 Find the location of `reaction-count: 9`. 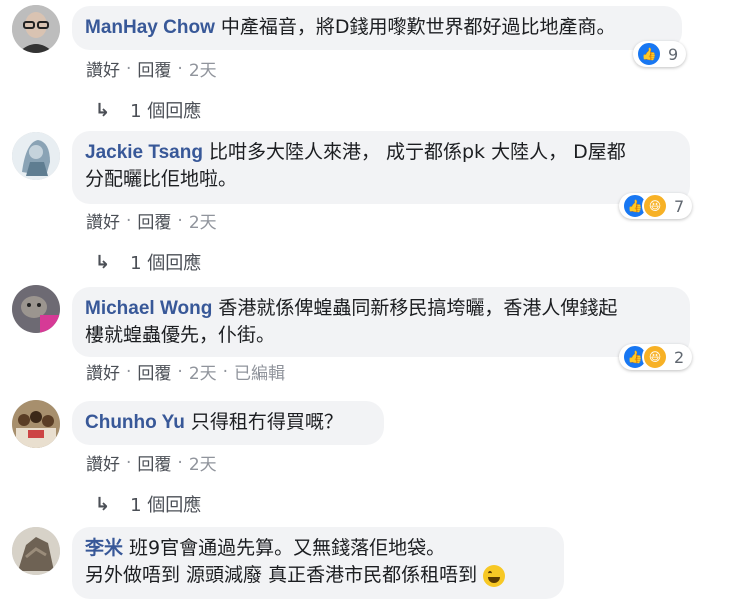

reaction-count: 9 is located at coordinates (673, 54).